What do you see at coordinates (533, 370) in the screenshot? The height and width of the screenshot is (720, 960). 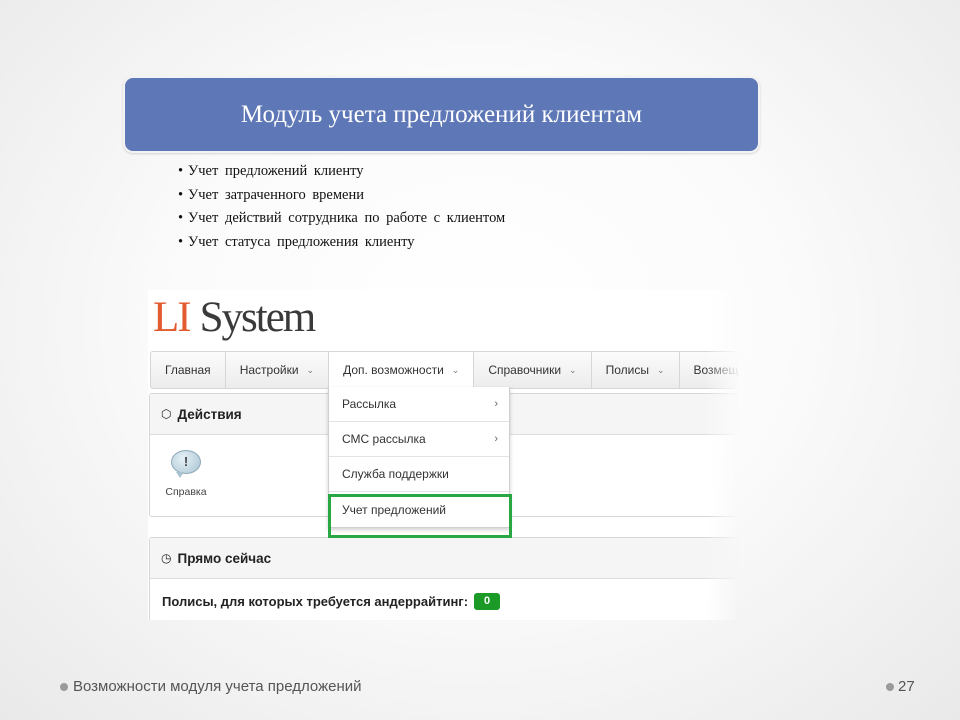 I see `nav-directories: Справочники ⌄` at bounding box center [533, 370].